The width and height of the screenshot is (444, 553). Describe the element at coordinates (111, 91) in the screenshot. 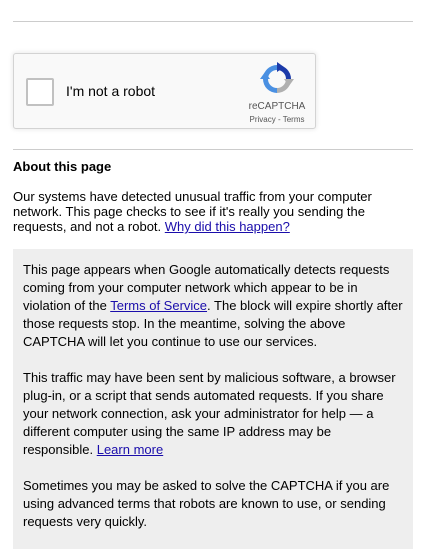

I see `recaptcha-label: I'm not a robot` at that location.